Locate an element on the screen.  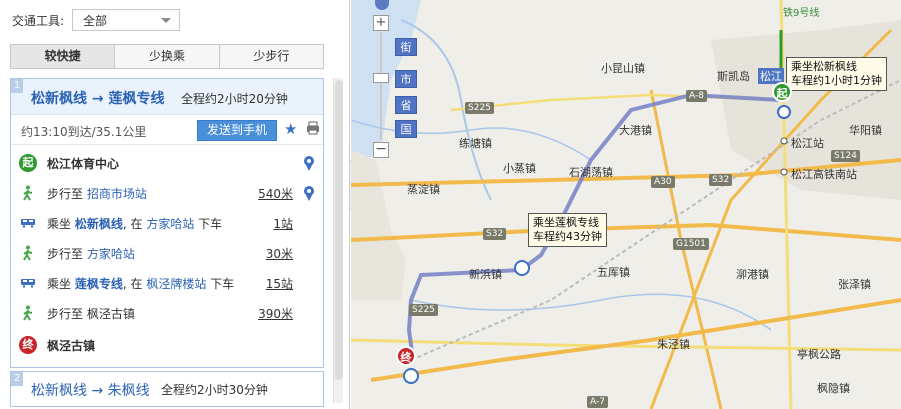
plan-1-header: 1 松新枫线 → 莲枫专线 全程约2小时20分钟 is located at coordinates (167, 97).